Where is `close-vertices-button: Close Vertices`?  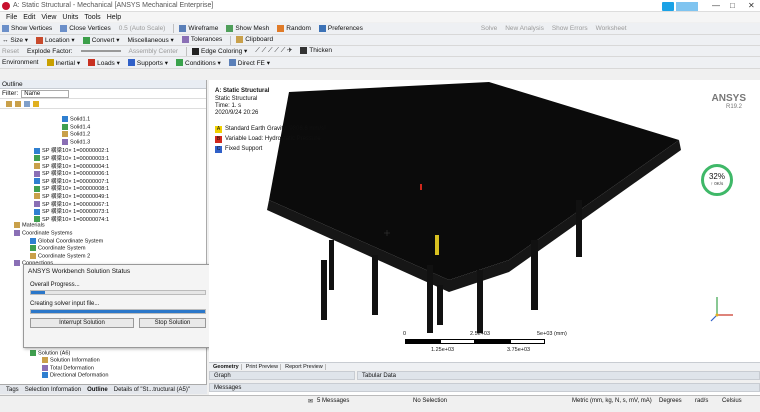
close-vertices-button: Close Vertices is located at coordinates (85, 28).